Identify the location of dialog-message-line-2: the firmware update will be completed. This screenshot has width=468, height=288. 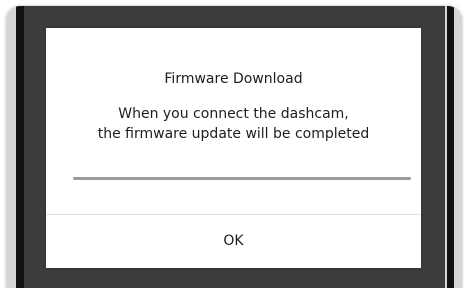
(233, 134).